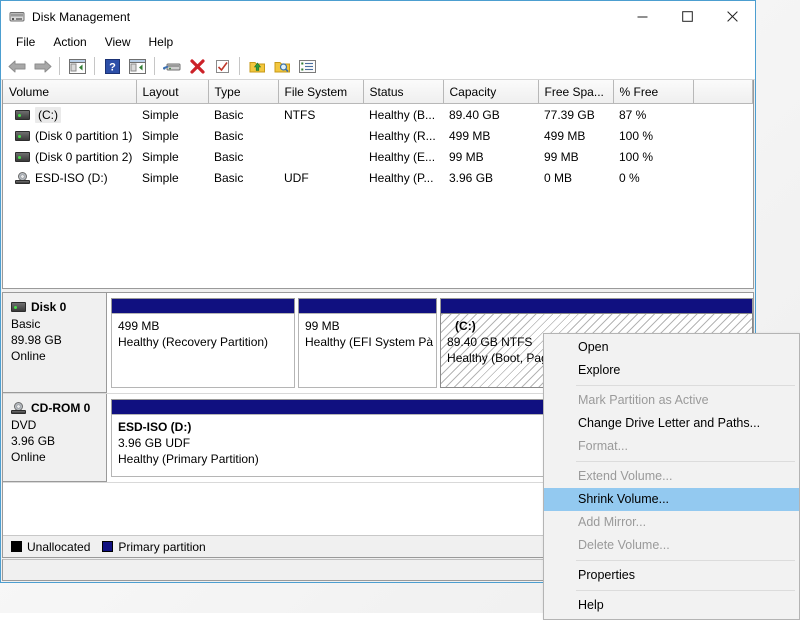 The width and height of the screenshot is (800, 620). Describe the element at coordinates (69, 114) in the screenshot. I see `volume-cell: (C:)` at that location.